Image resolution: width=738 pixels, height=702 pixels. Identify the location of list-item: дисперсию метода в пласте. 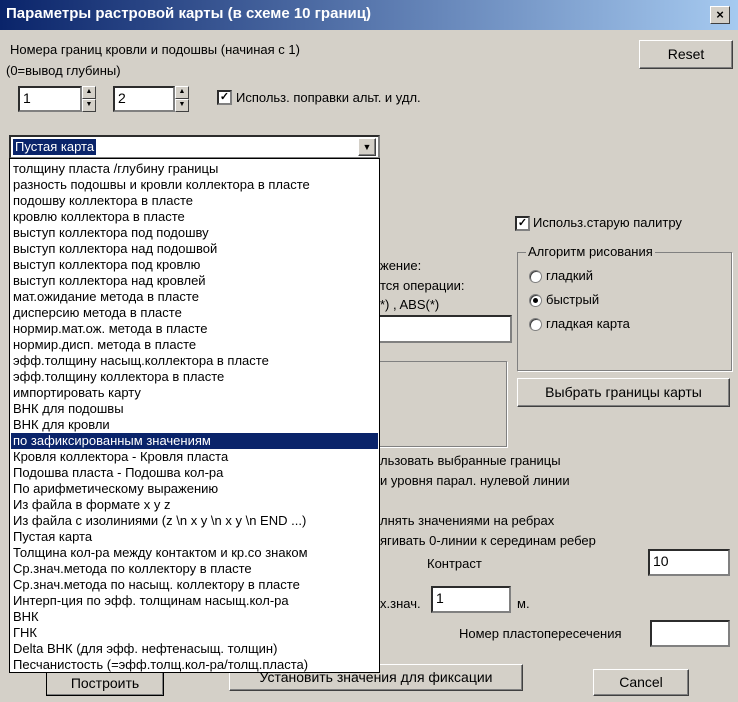
(194, 313).